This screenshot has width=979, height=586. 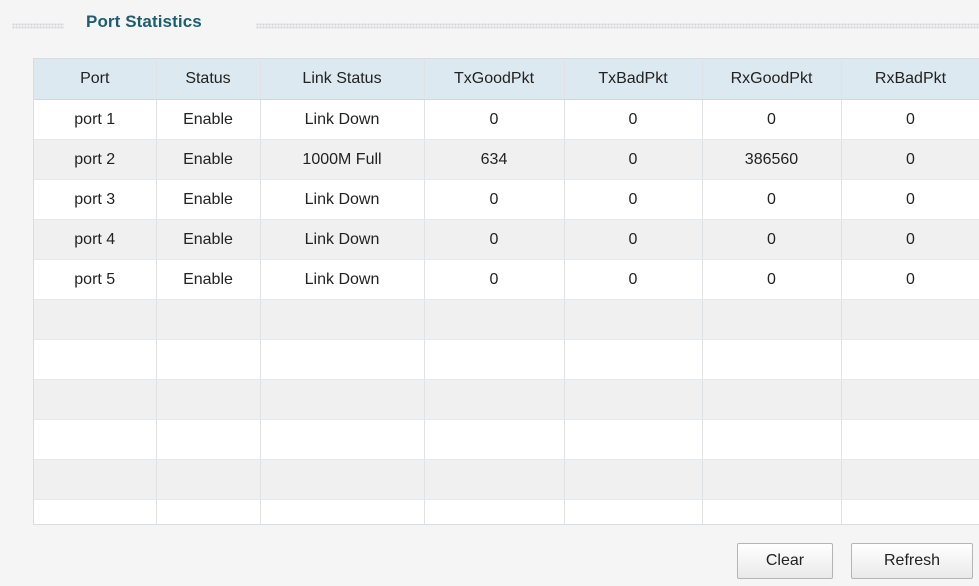 I want to click on column-header-tx-good-pkt: TxGoodPkt, so click(x=494, y=79).